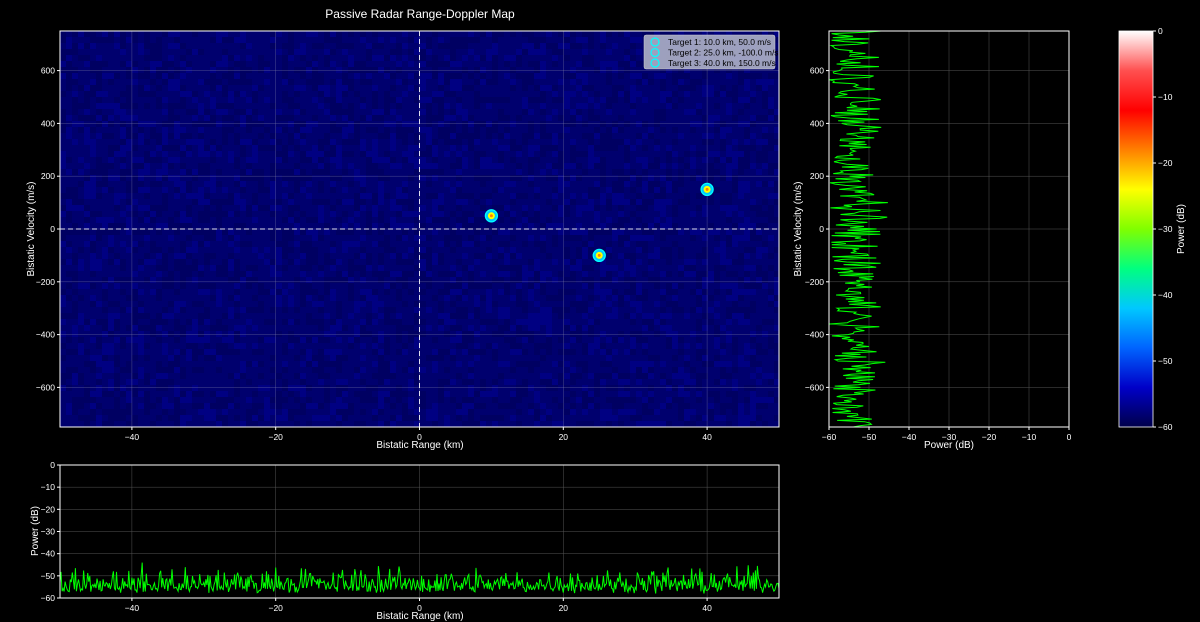 The width and height of the screenshot is (1200, 622). I want to click on colorbar-label: Power (dB), so click(1181, 229).